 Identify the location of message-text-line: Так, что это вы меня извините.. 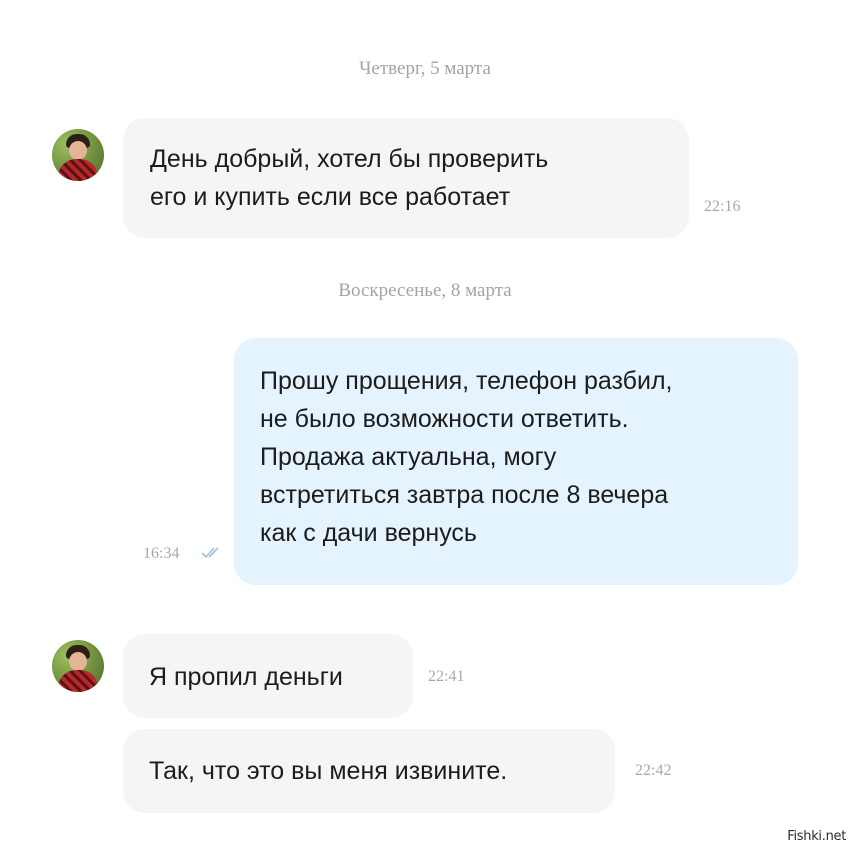
(328, 771).